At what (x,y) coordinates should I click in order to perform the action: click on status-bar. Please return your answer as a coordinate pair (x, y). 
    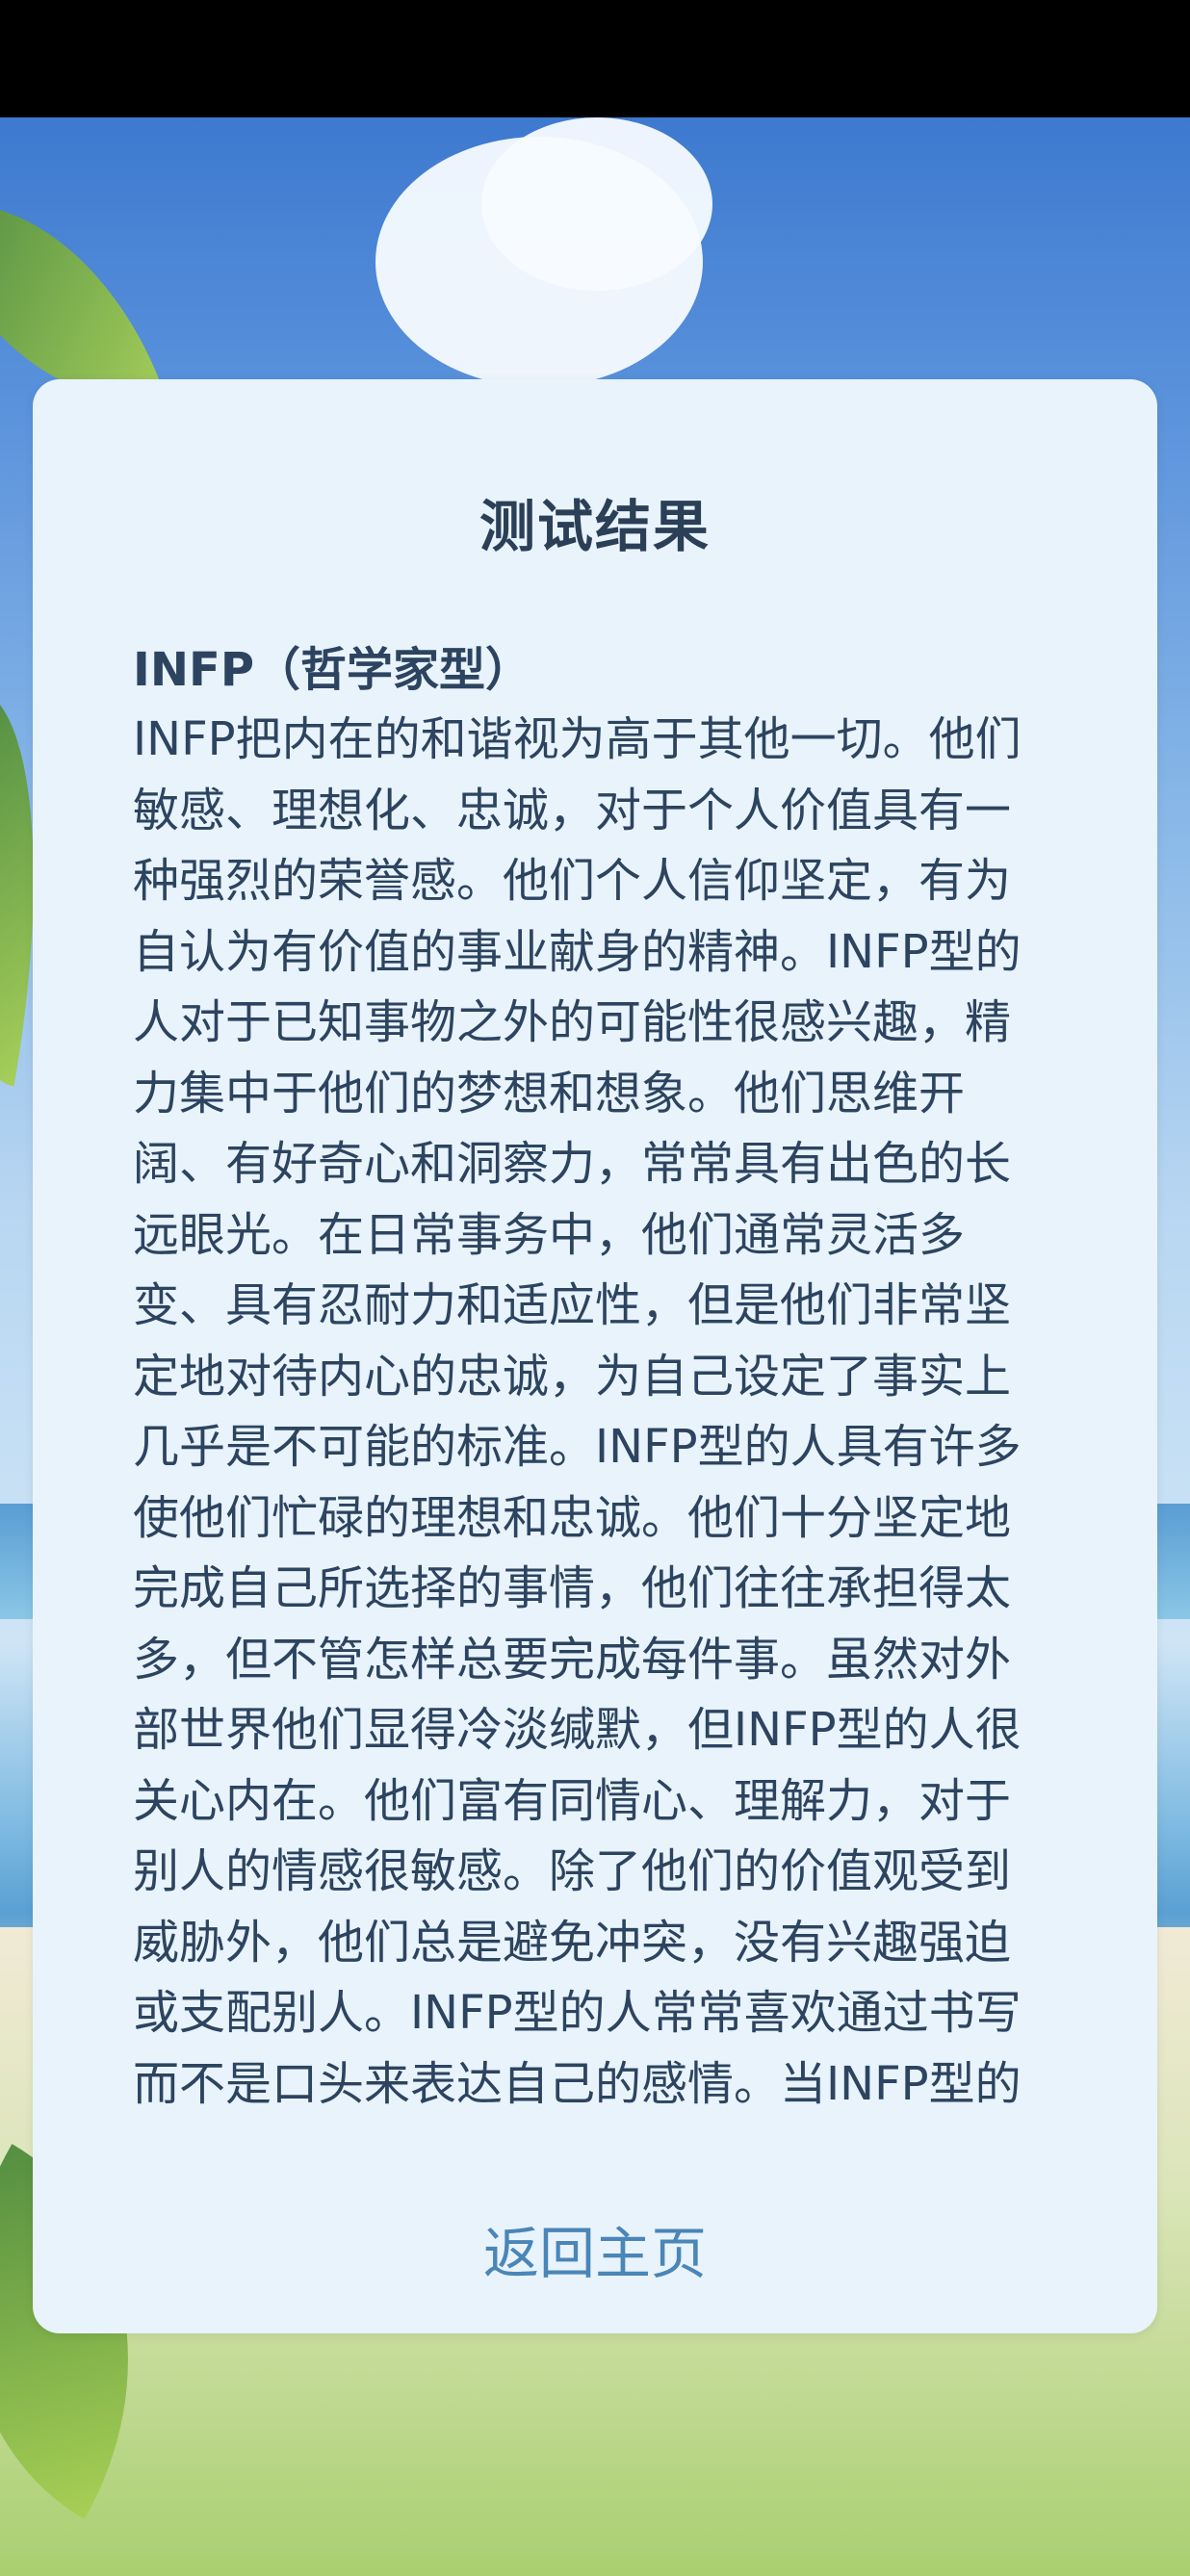
    Looking at the image, I should click on (595, 59).